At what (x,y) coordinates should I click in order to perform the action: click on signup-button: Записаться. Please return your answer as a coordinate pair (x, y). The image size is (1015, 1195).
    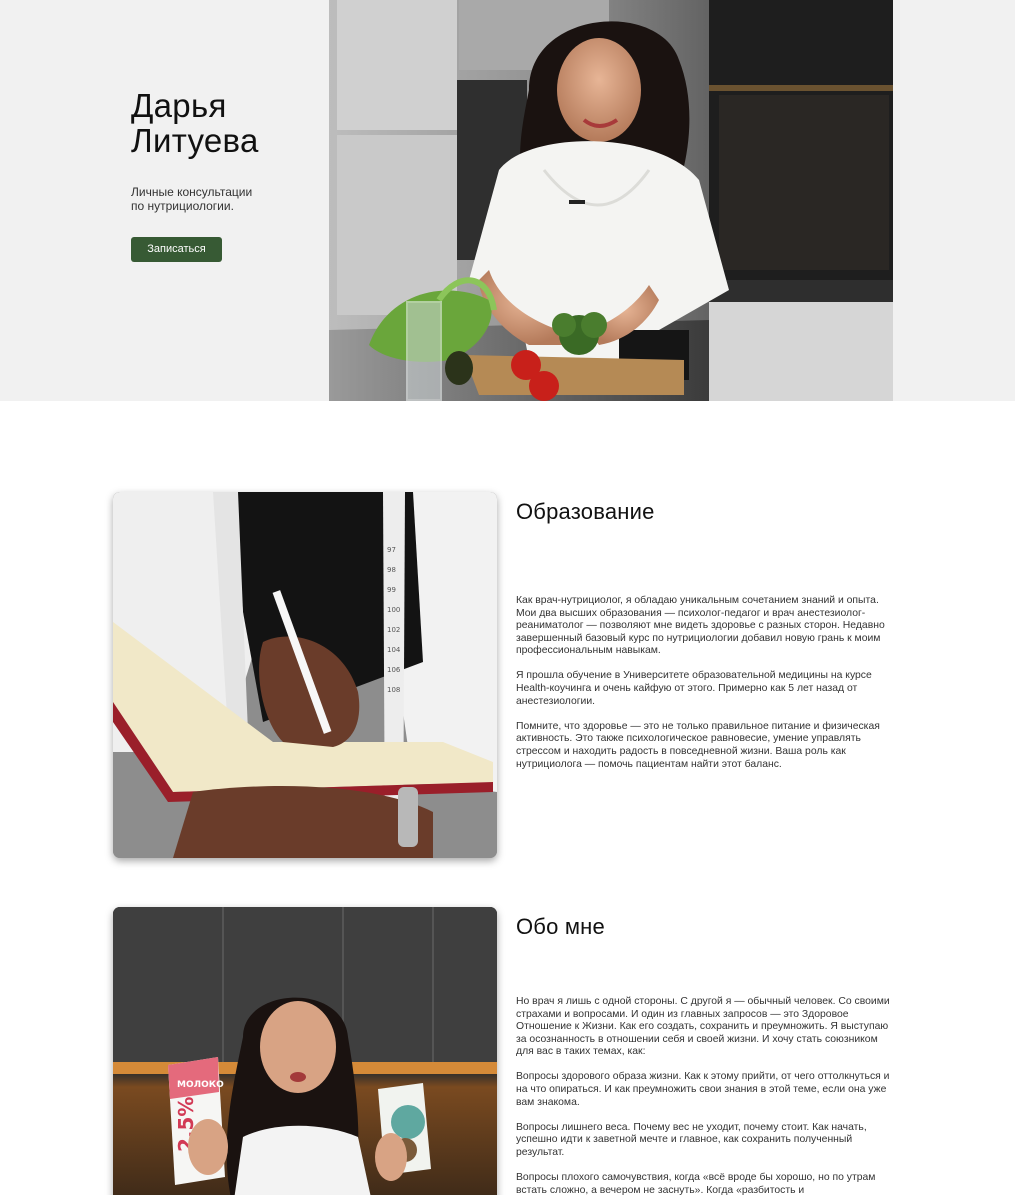
    Looking at the image, I should click on (176, 249).